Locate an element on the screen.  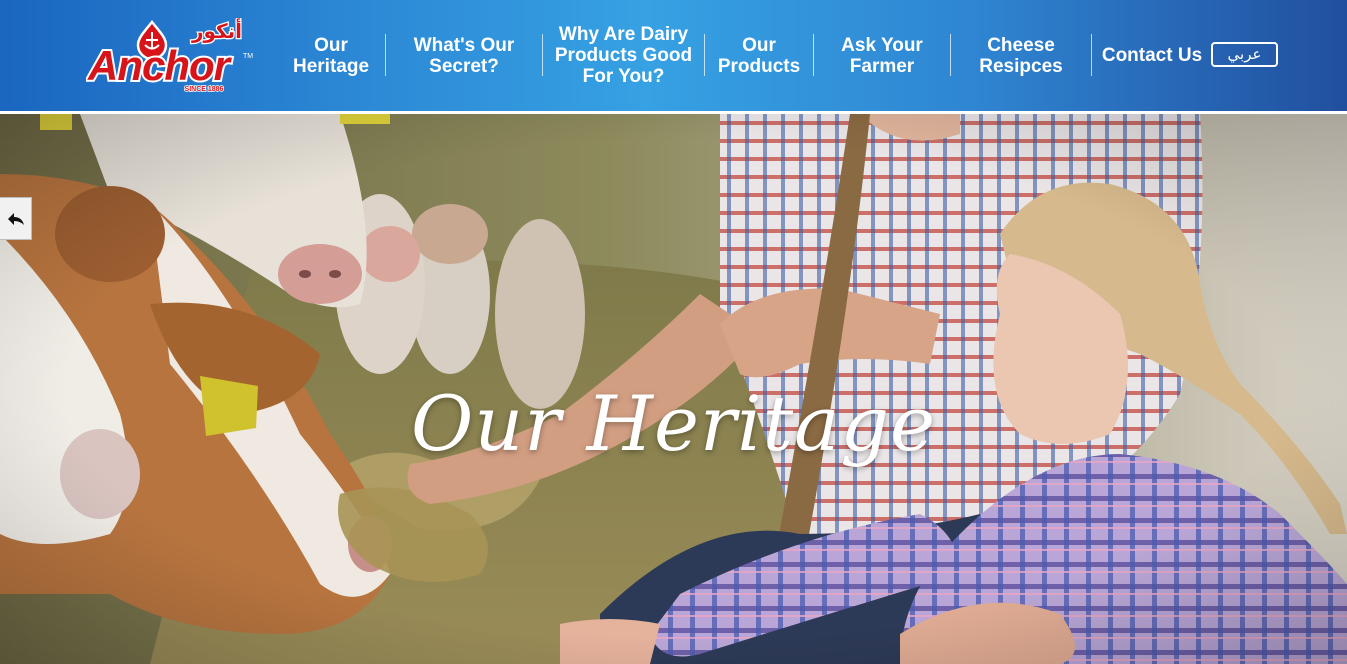
nav-label: Ask Your Farmer is located at coordinates (882, 55).